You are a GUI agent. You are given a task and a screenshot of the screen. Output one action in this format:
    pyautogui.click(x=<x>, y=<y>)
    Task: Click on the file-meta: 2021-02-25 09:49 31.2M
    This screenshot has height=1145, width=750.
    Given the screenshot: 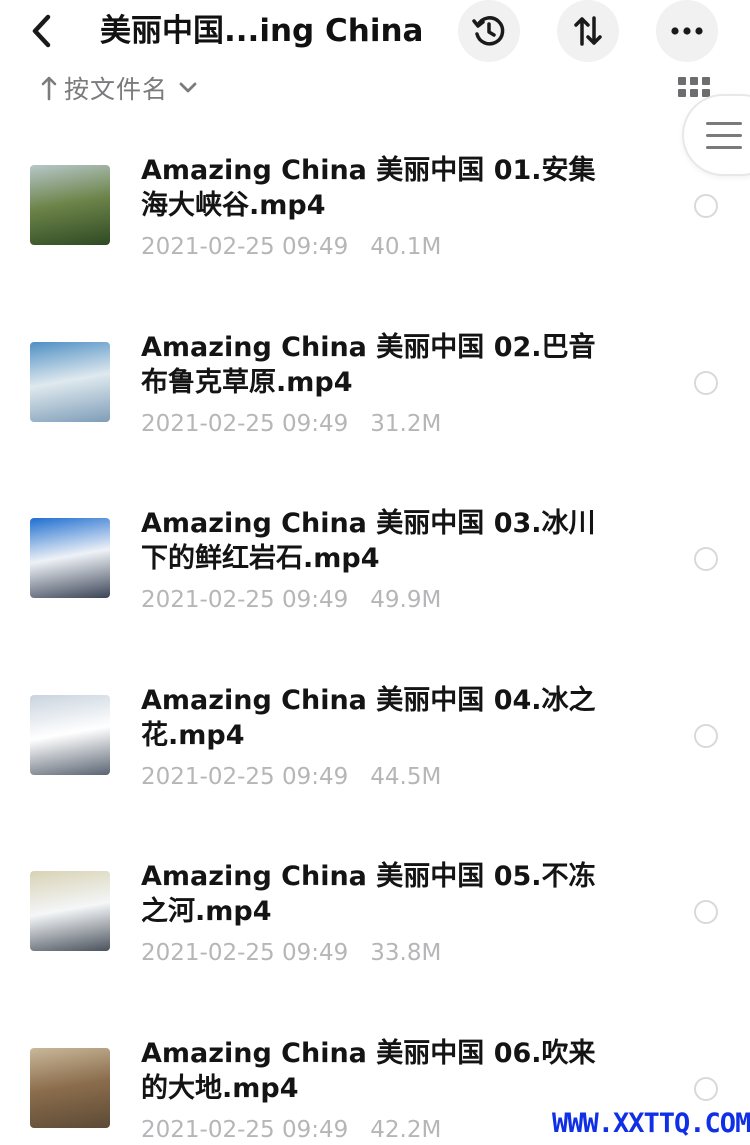 What is the action you would take?
    pyautogui.click(x=291, y=424)
    